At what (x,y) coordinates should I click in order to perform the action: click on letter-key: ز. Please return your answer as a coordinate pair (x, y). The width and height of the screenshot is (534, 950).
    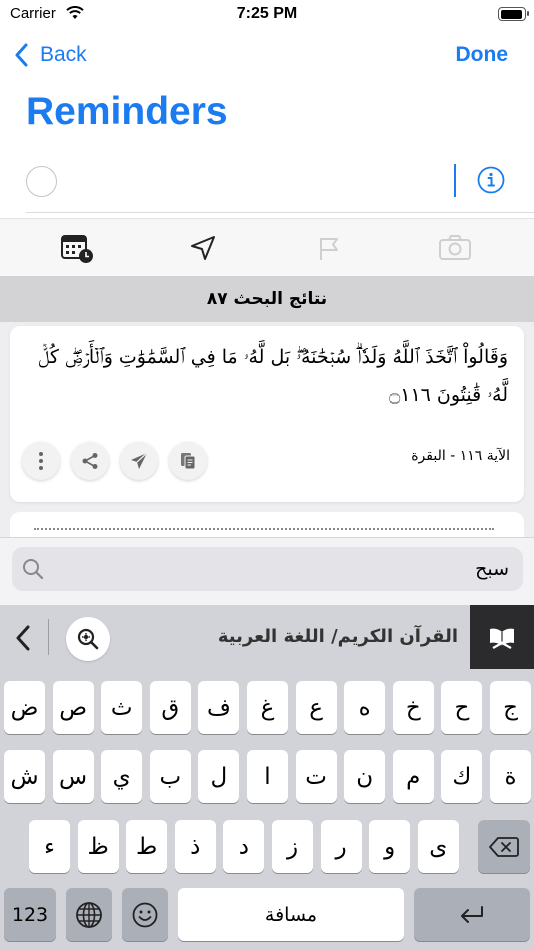
    Looking at the image, I should click on (292, 846).